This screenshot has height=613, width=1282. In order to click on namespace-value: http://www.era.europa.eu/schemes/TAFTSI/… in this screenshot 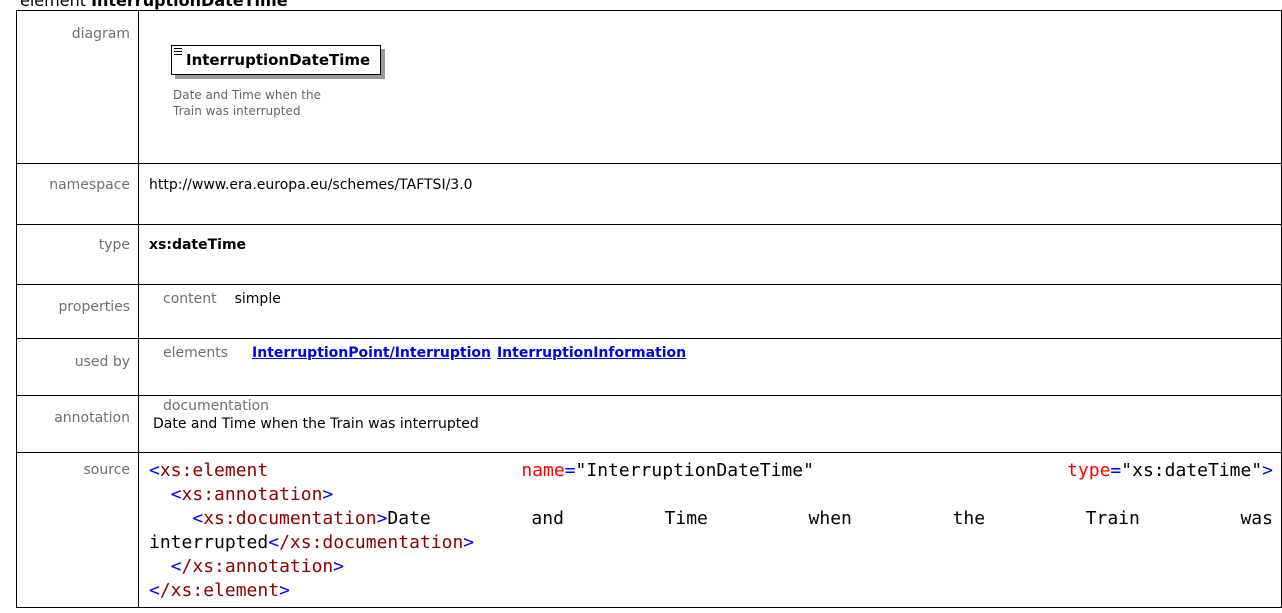, I will do `click(710, 194)`.